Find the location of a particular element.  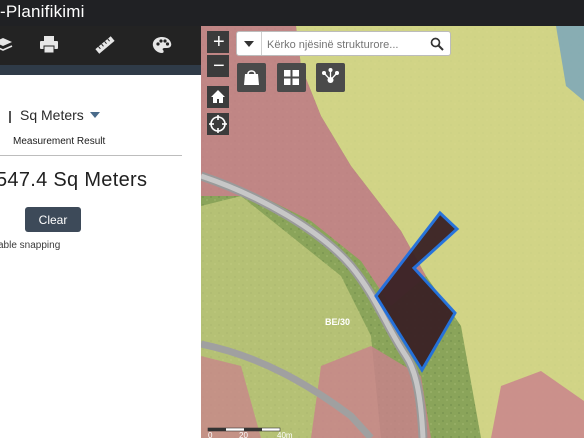

map-search is located at coordinates (343, 43).